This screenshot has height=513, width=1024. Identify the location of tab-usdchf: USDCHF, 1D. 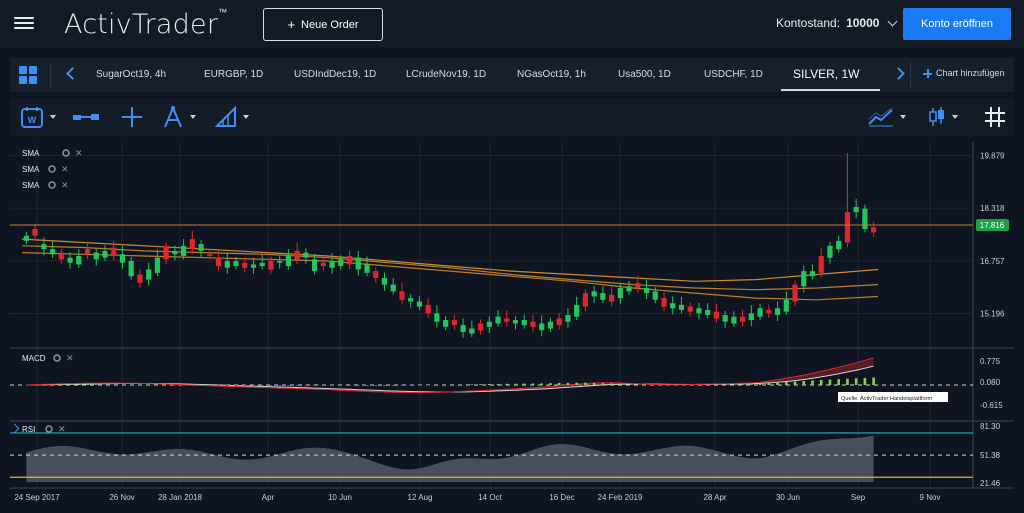
(733, 74).